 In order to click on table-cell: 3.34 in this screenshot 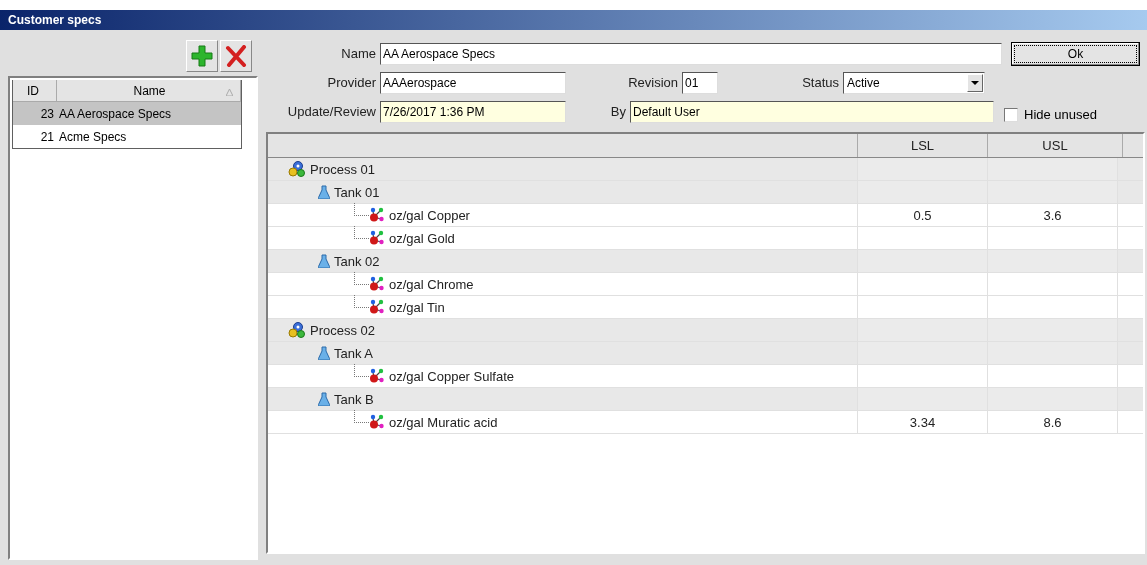, I will do `click(922, 422)`.